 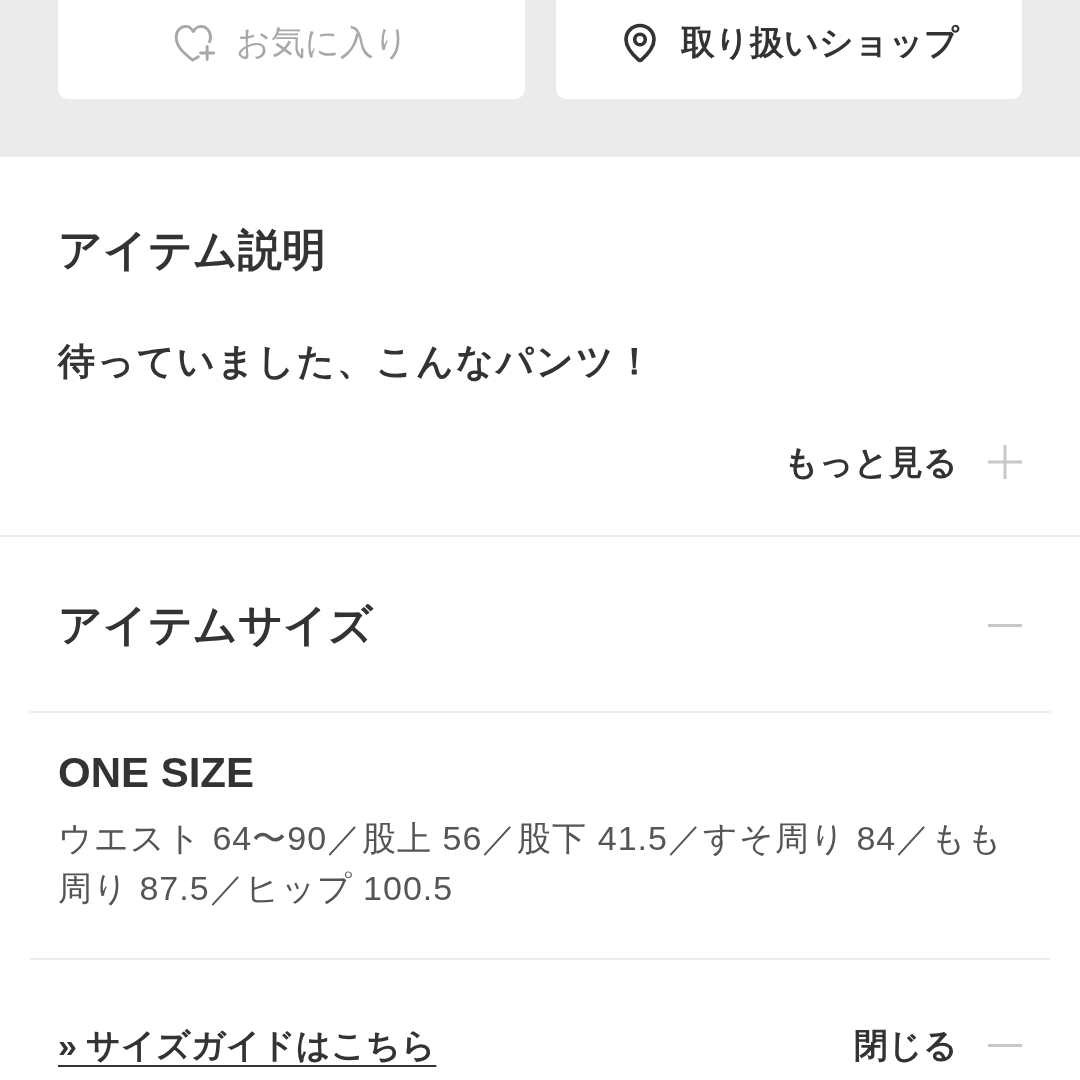 I want to click on section-title: アイテム説明, so click(x=192, y=250).